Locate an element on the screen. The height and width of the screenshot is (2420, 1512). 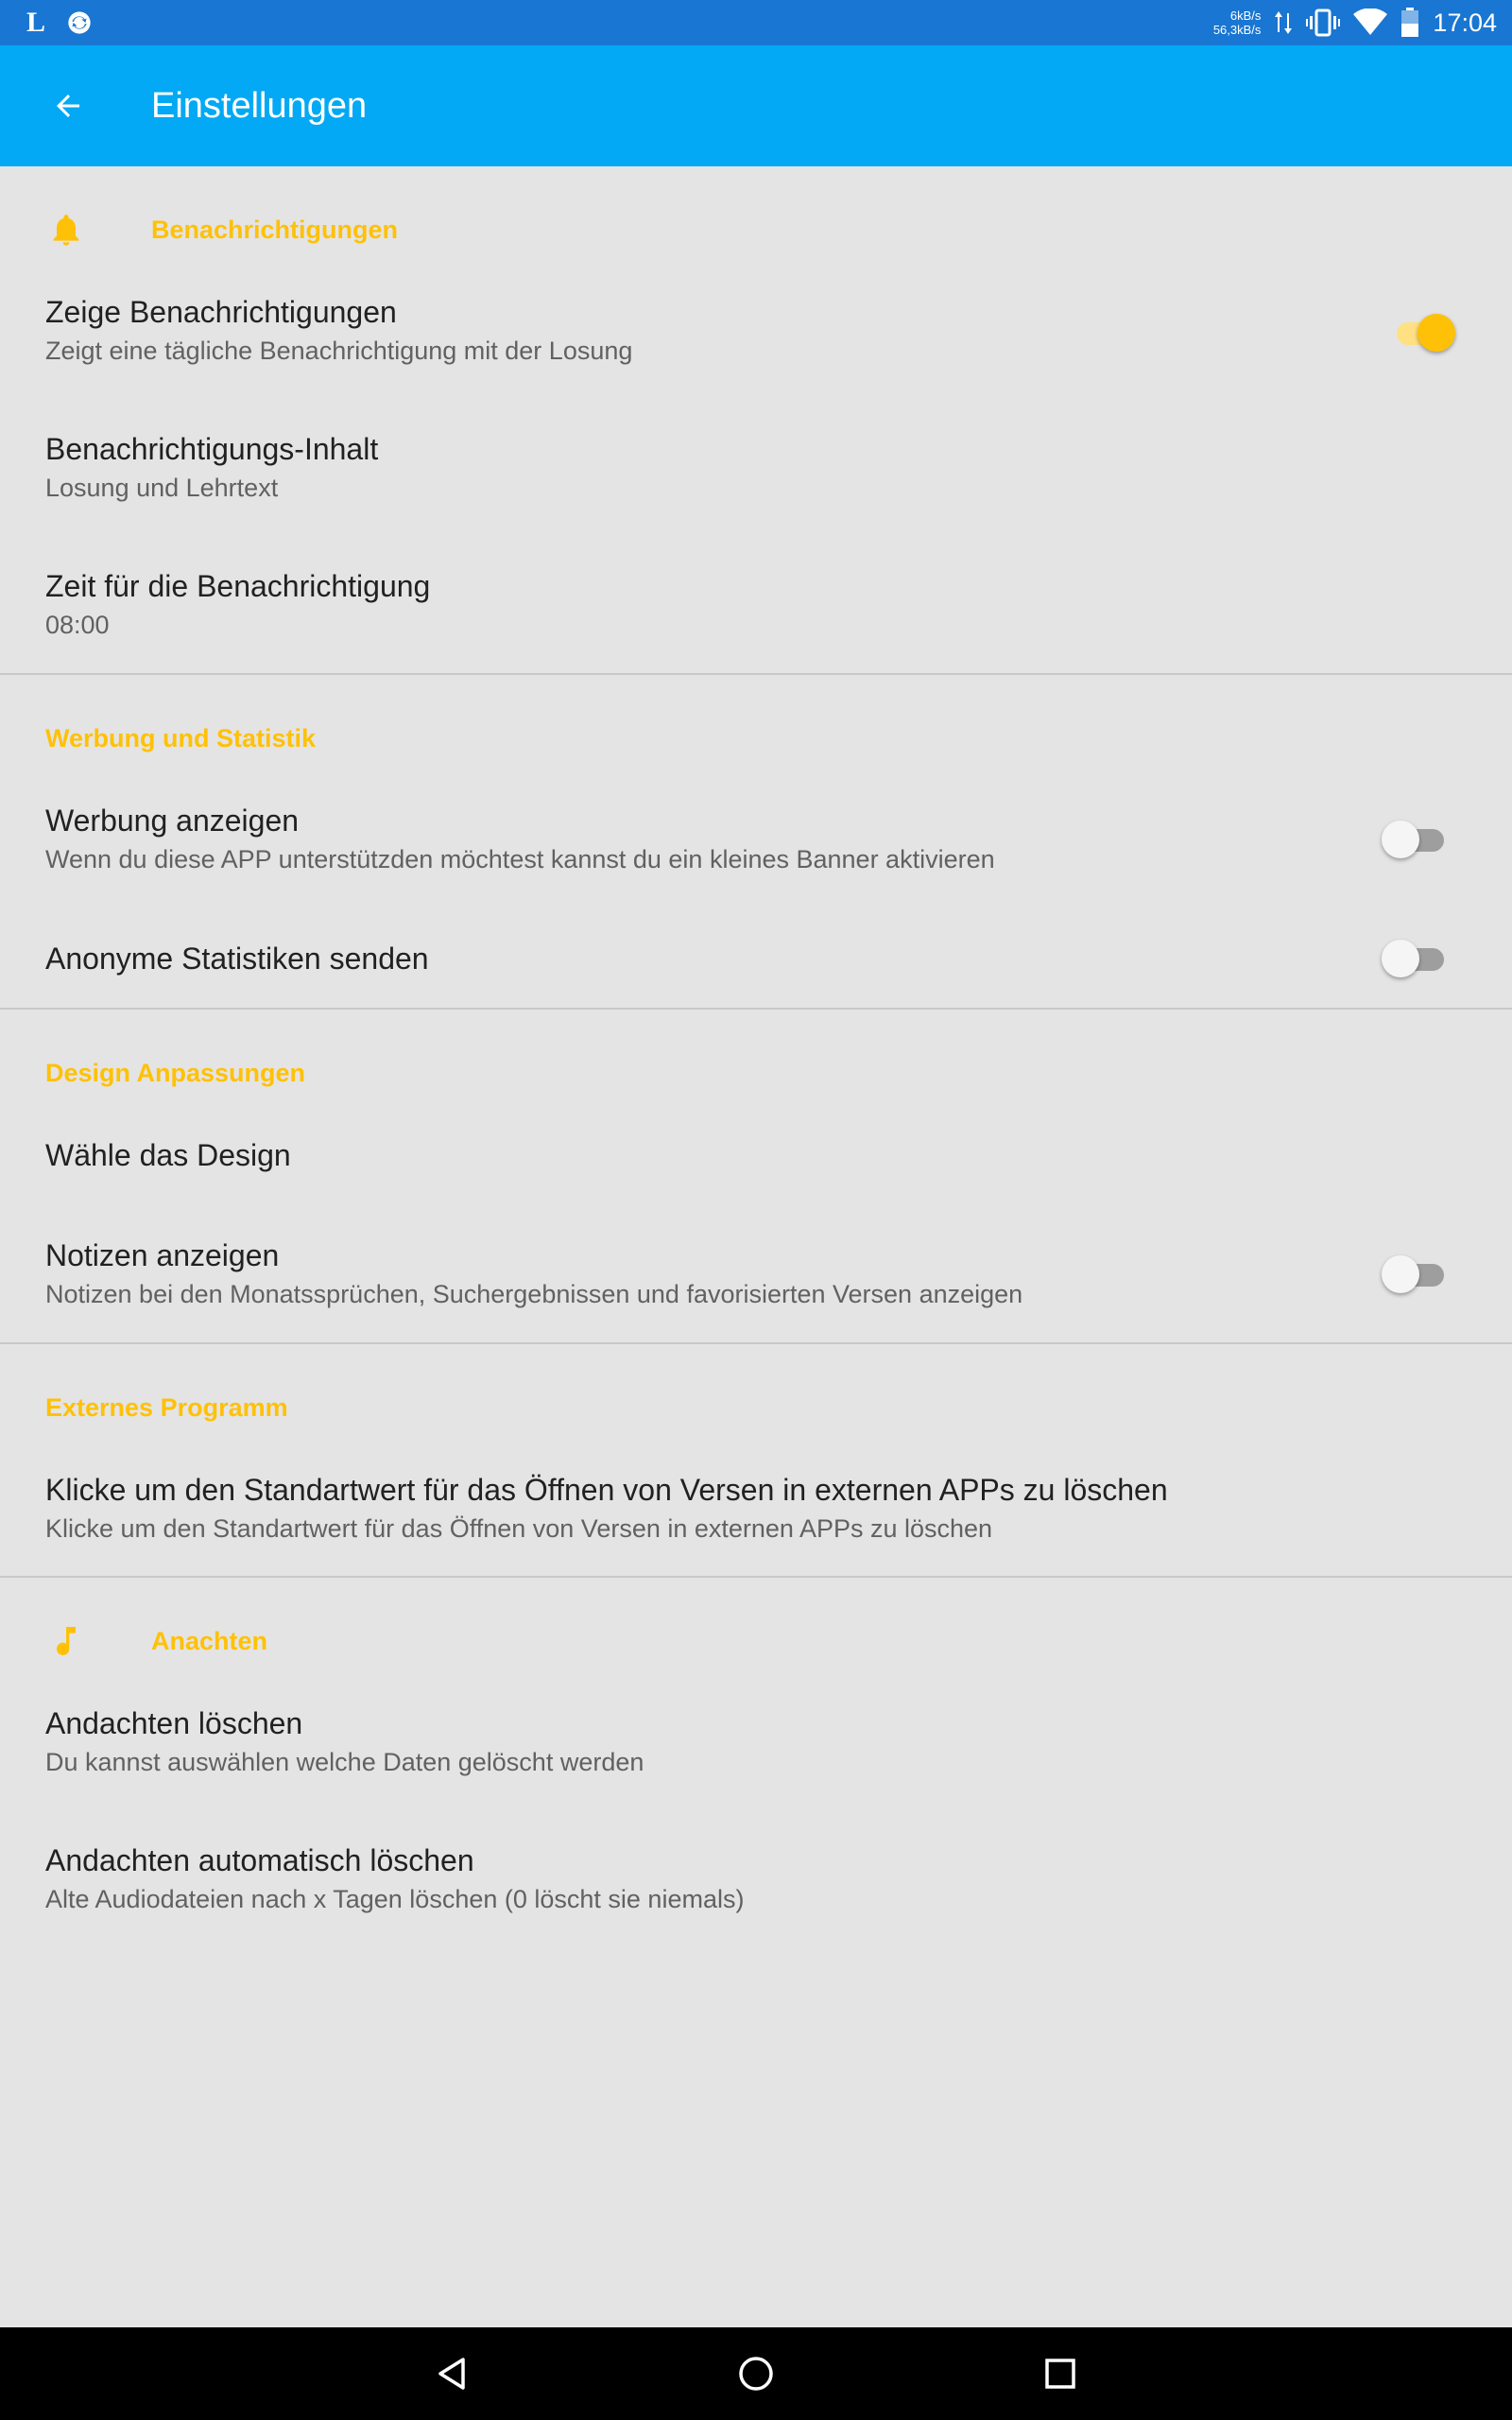
section-header-notifications: Benachrichtigungen is located at coordinates (221, 229).